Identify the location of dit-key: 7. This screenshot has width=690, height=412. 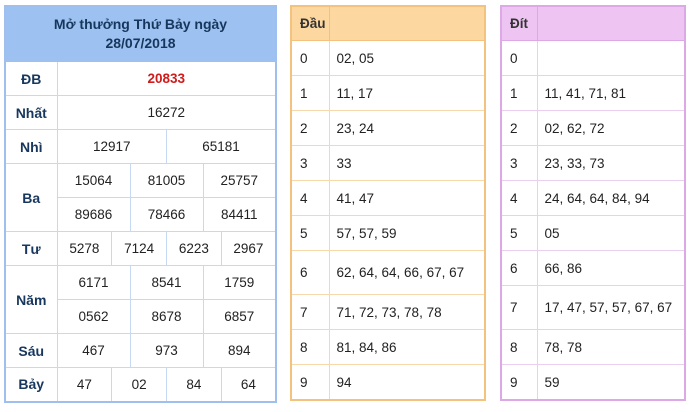
(519, 307).